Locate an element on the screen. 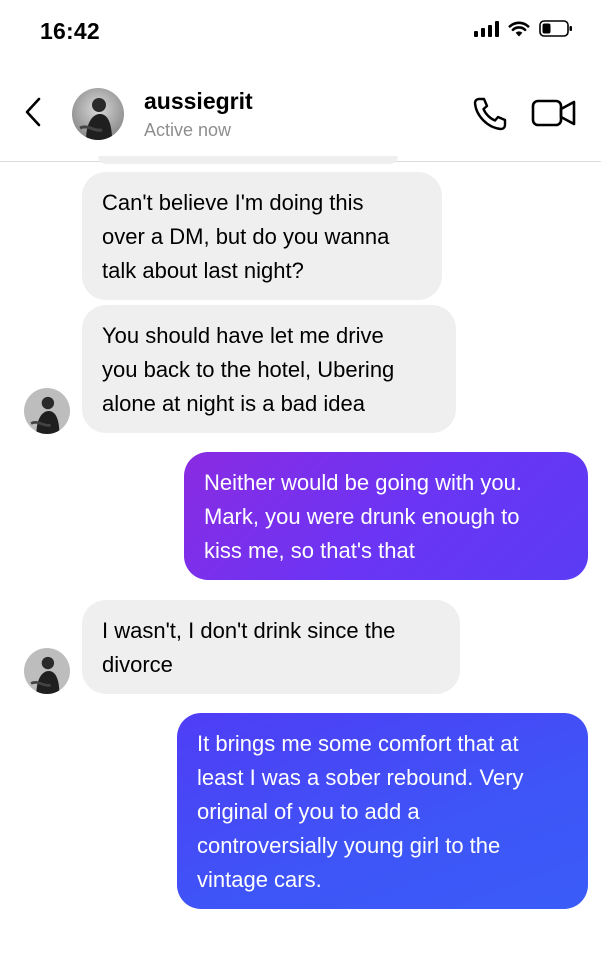 This screenshot has height=960, width=601. contact-active-status: Active now is located at coordinates (188, 130).